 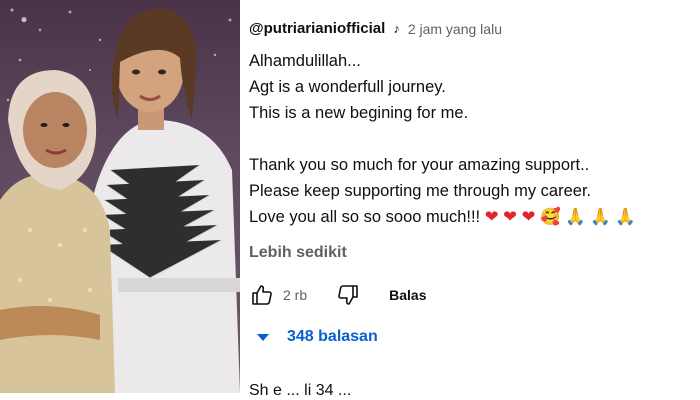 What do you see at coordinates (332, 336) in the screenshot?
I see `replies-count: 348 balasan` at bounding box center [332, 336].